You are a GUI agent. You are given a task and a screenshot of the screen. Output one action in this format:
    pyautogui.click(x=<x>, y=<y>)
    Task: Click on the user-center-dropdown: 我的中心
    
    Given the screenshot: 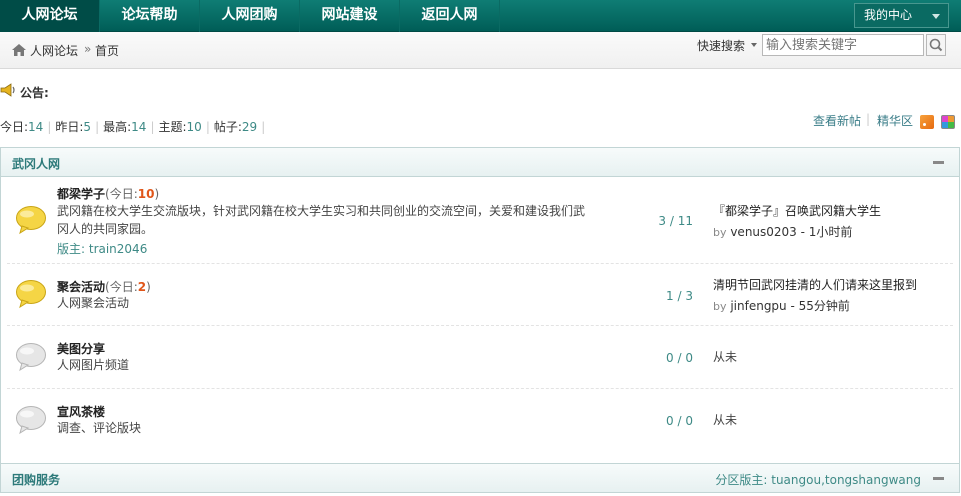 What is the action you would take?
    pyautogui.click(x=901, y=15)
    